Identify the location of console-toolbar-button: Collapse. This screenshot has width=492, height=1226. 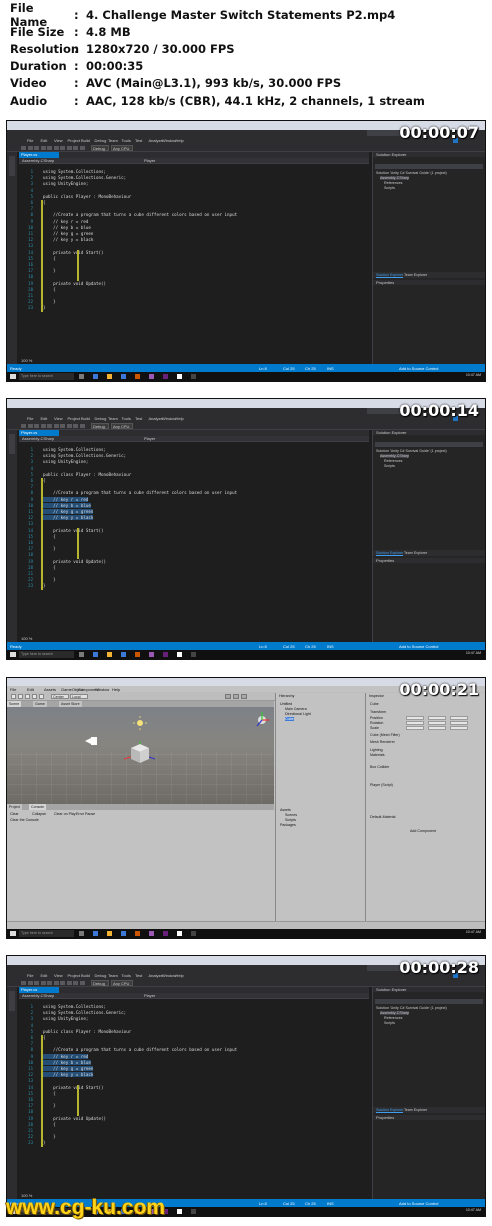
(39, 814).